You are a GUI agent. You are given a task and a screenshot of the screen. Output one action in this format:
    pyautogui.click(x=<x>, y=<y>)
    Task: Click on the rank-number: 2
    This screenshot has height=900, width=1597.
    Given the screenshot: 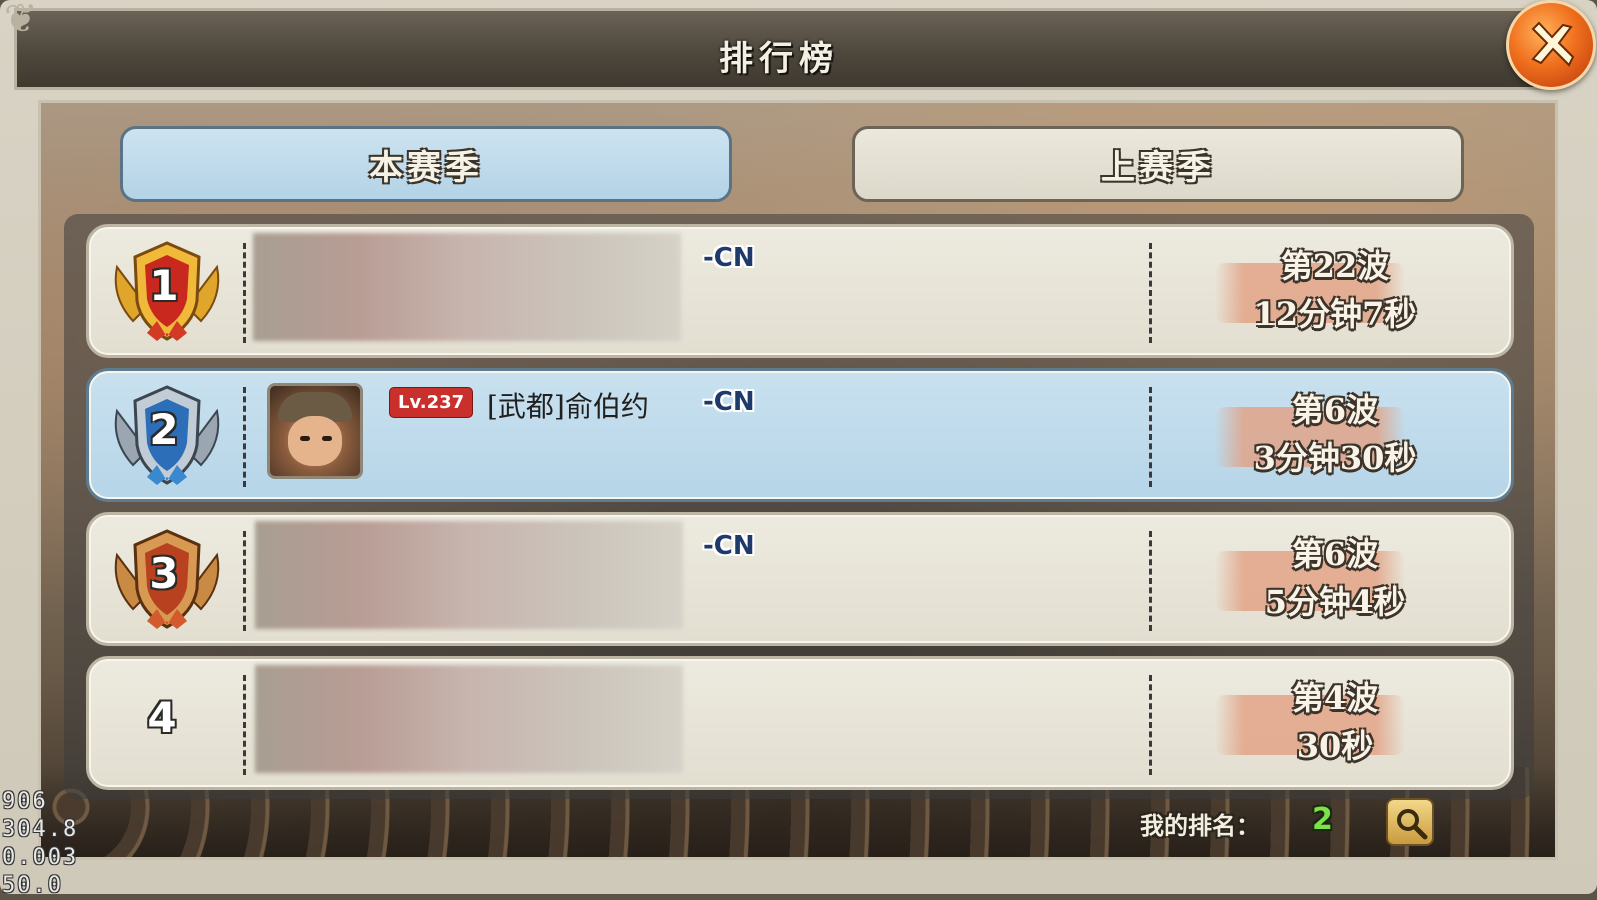 What is the action you would take?
    pyautogui.click(x=164, y=429)
    